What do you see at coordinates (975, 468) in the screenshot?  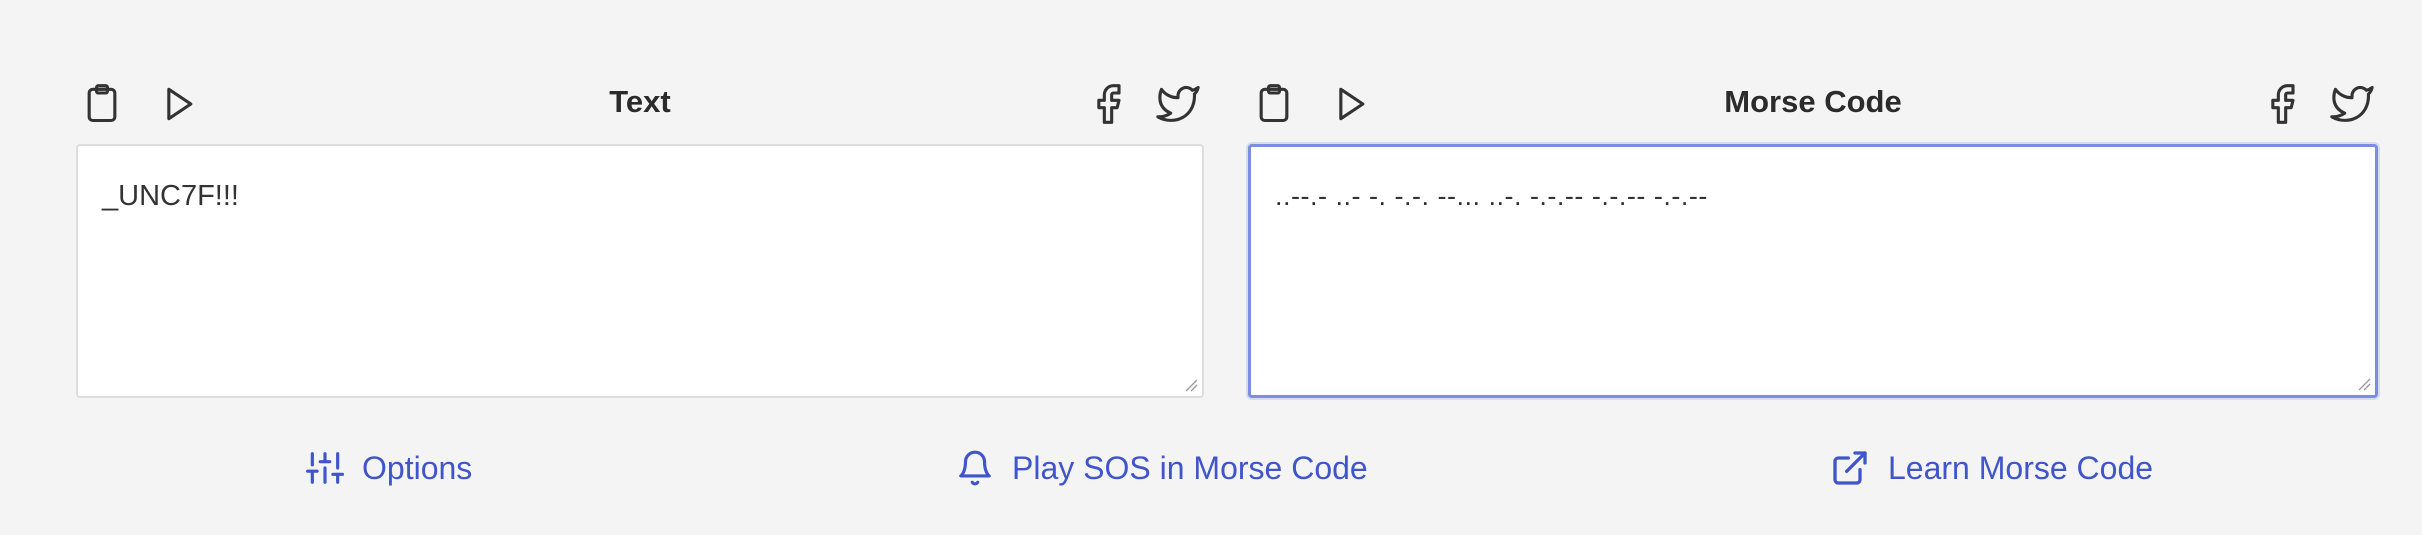 I see `bell-icon` at bounding box center [975, 468].